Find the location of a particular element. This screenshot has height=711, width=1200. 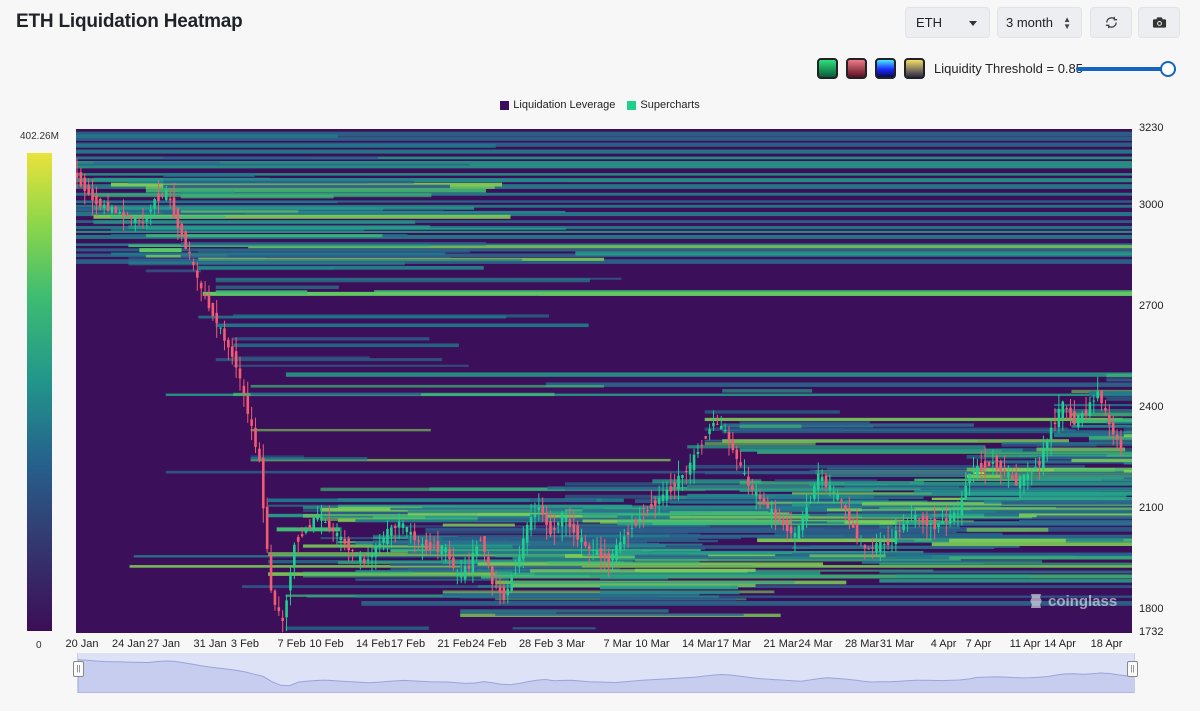

legend-item-leverage: Liquidation Leverage is located at coordinates (557, 105).